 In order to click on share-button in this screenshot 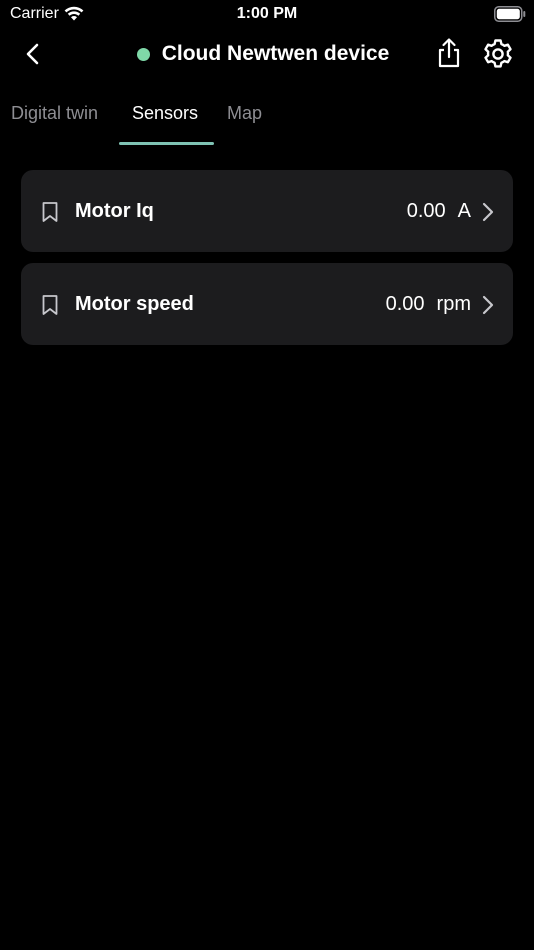, I will do `click(449, 53)`.